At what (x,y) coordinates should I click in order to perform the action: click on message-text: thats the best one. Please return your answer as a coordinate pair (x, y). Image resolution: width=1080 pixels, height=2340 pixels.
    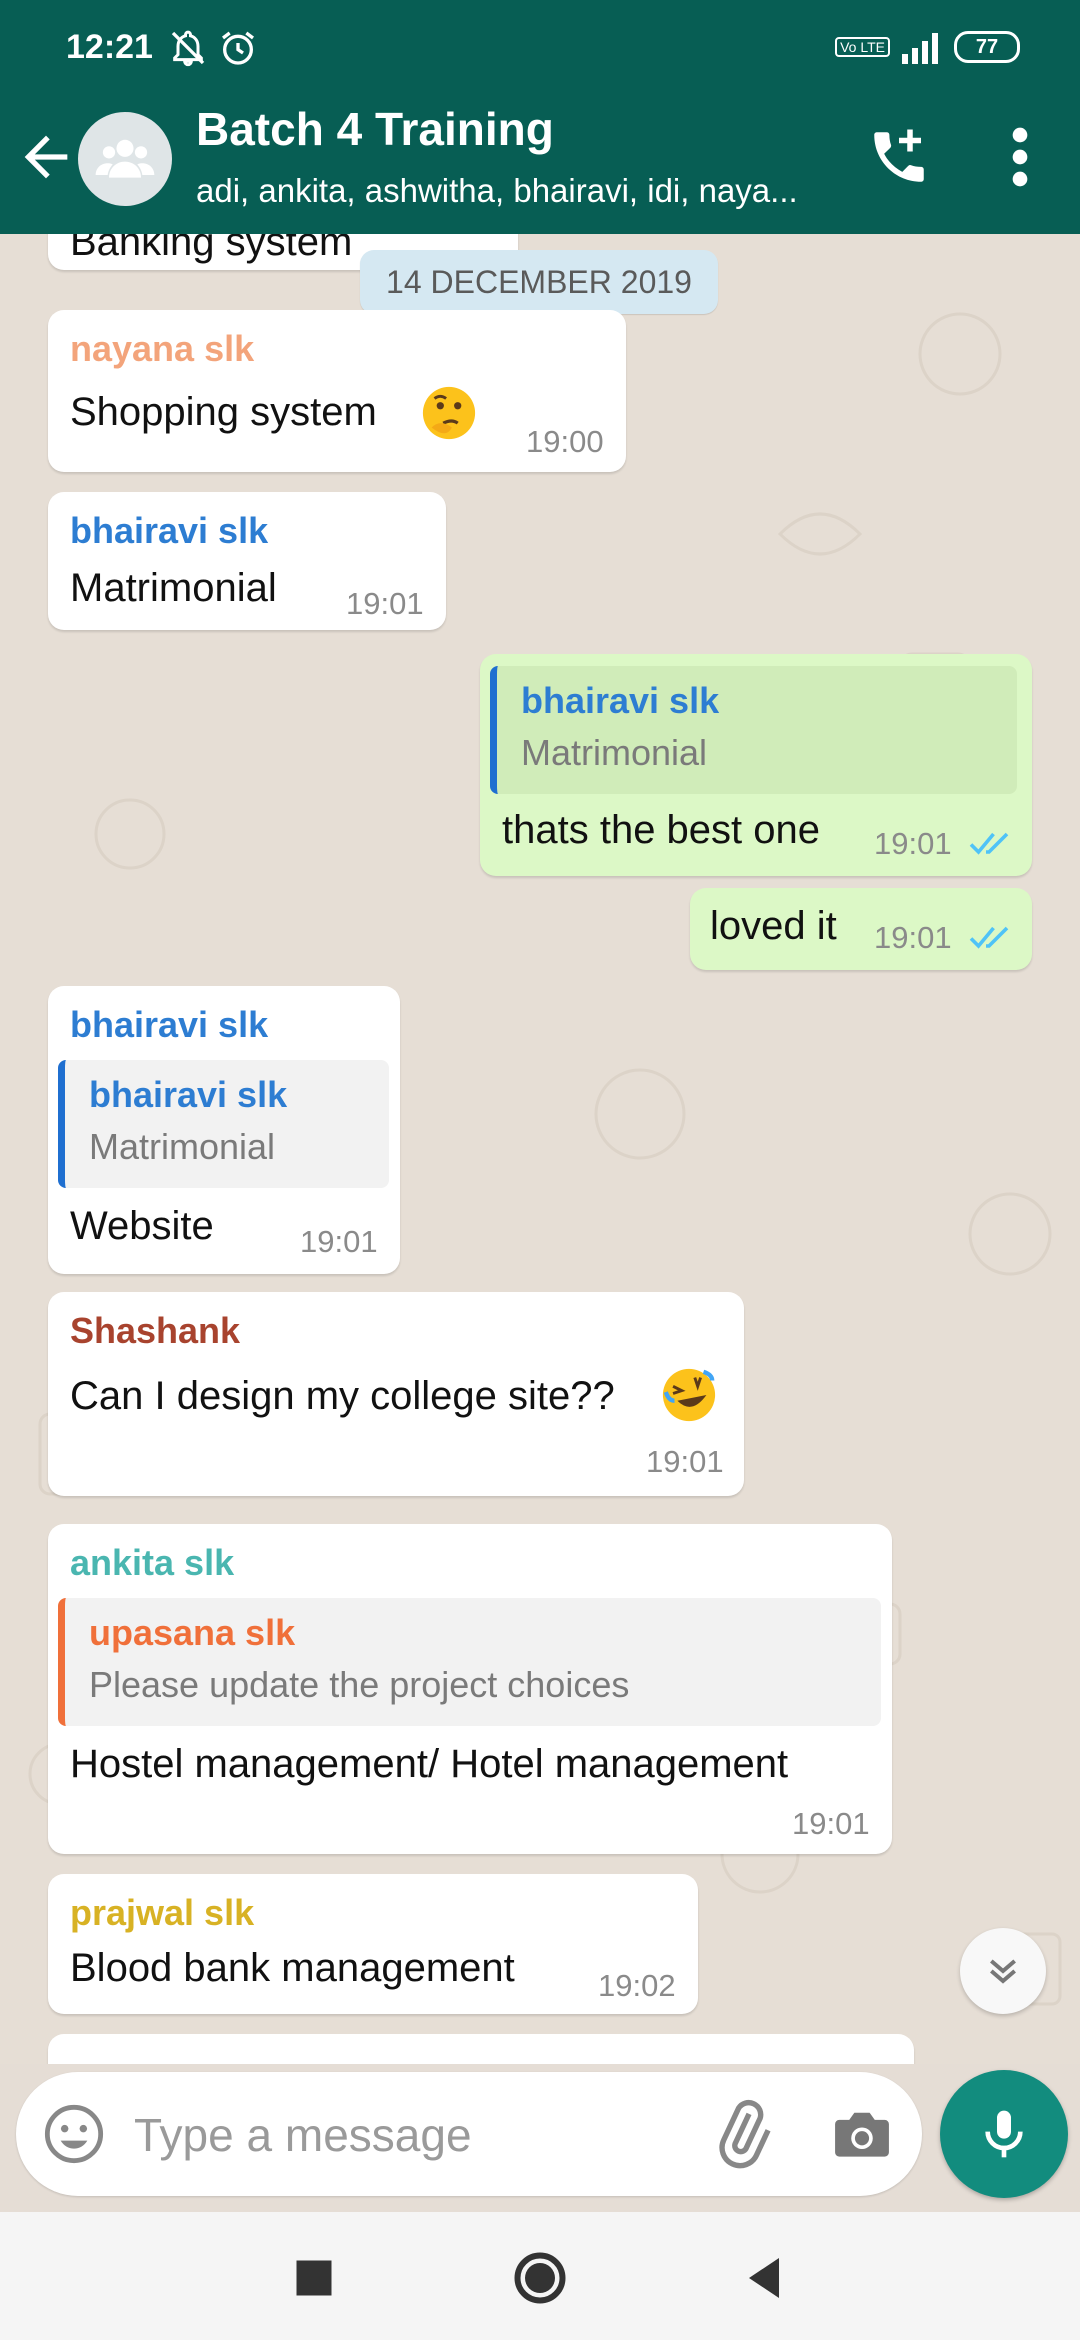
    Looking at the image, I should click on (661, 830).